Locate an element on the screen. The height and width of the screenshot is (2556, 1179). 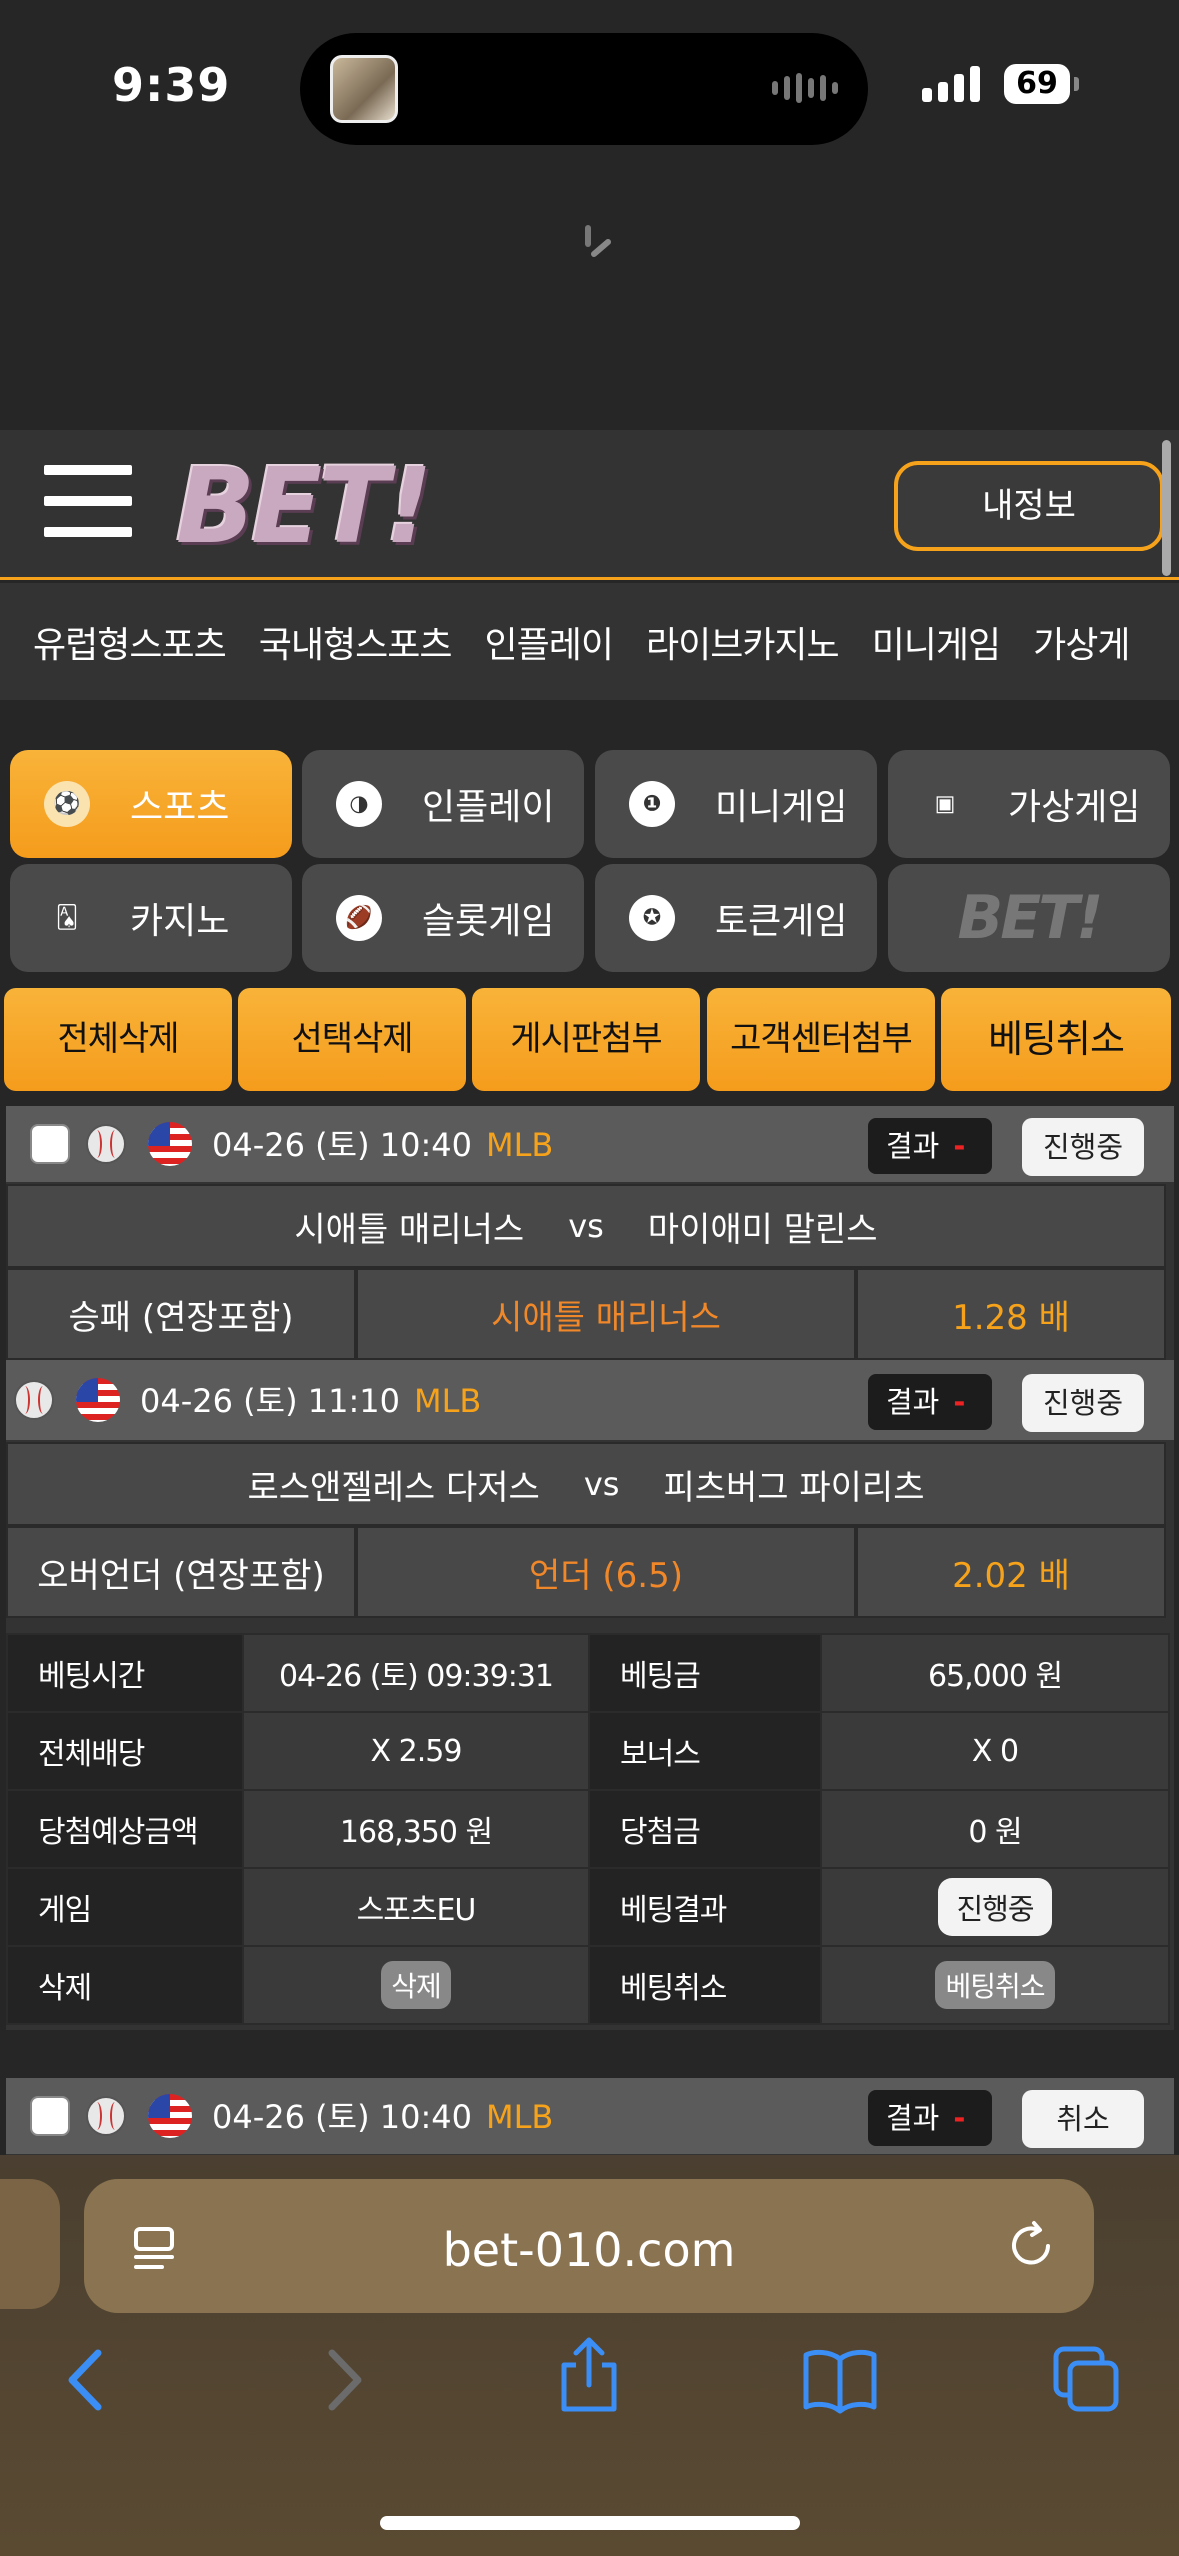
status-badge: 취소 is located at coordinates (1083, 2119).